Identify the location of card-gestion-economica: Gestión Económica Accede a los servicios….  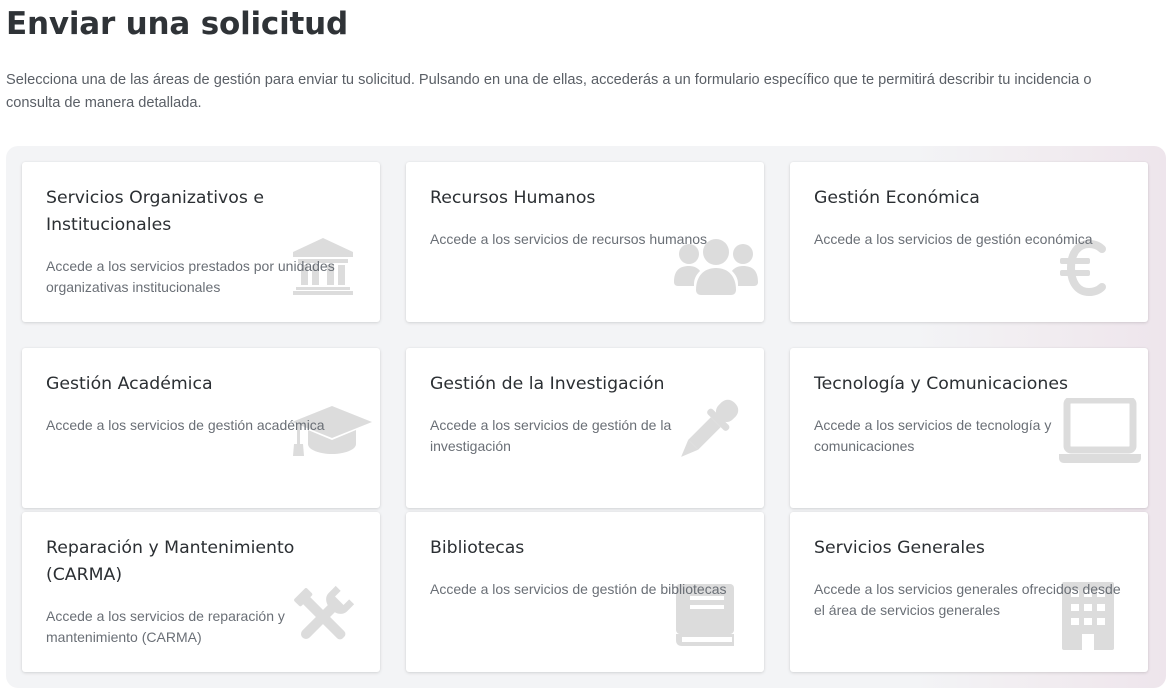
(969, 242).